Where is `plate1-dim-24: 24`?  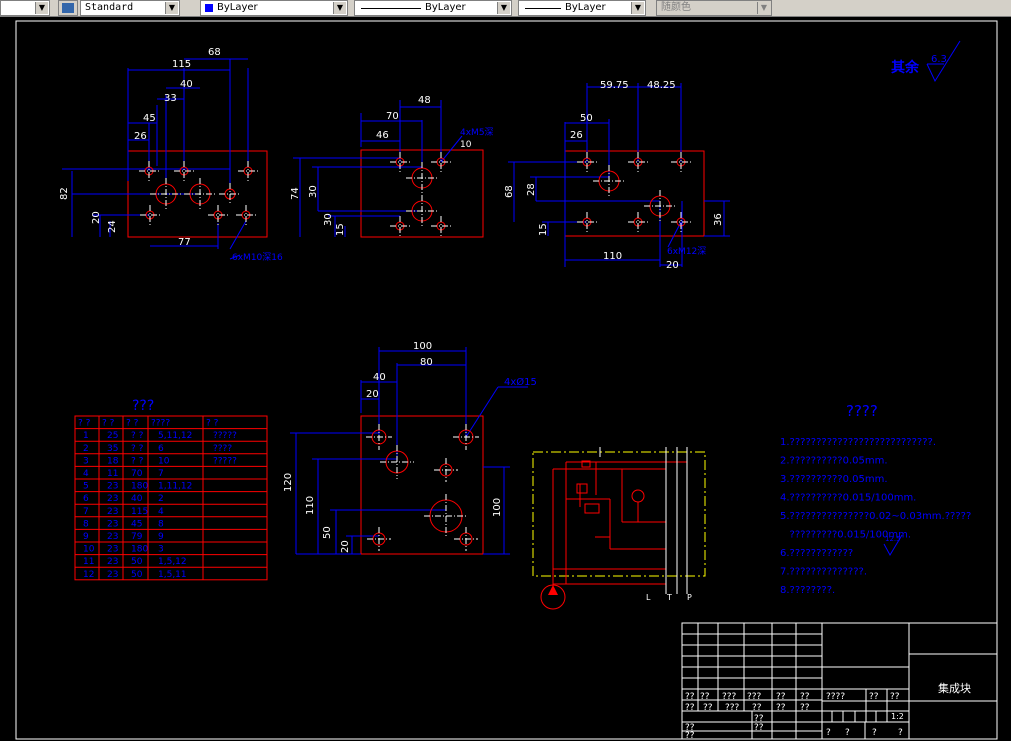
plate1-dim-24: 24 is located at coordinates (112, 226).